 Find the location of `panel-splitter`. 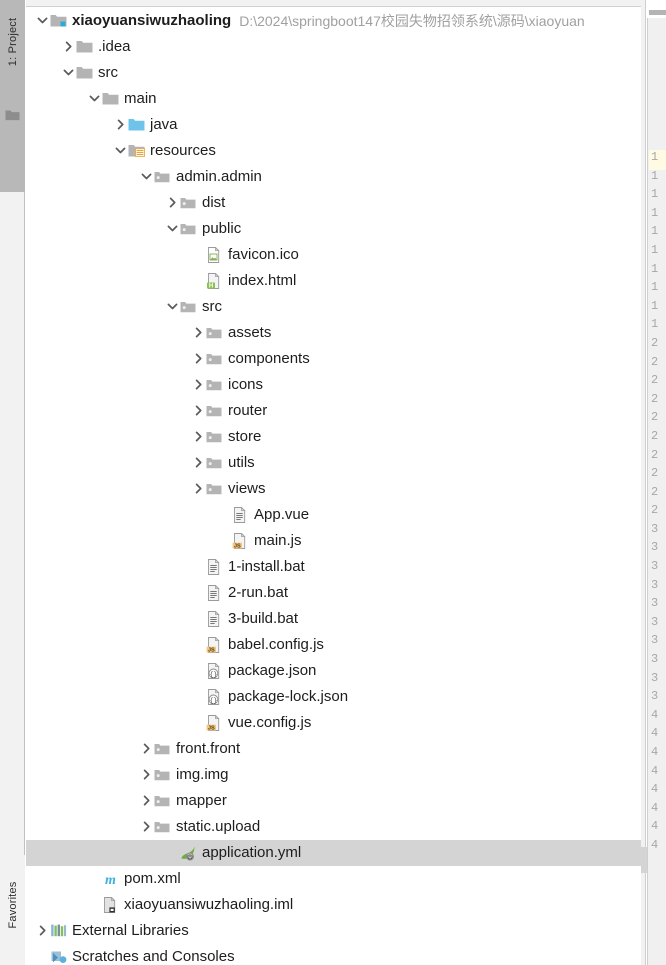

panel-splitter is located at coordinates (643, 482).